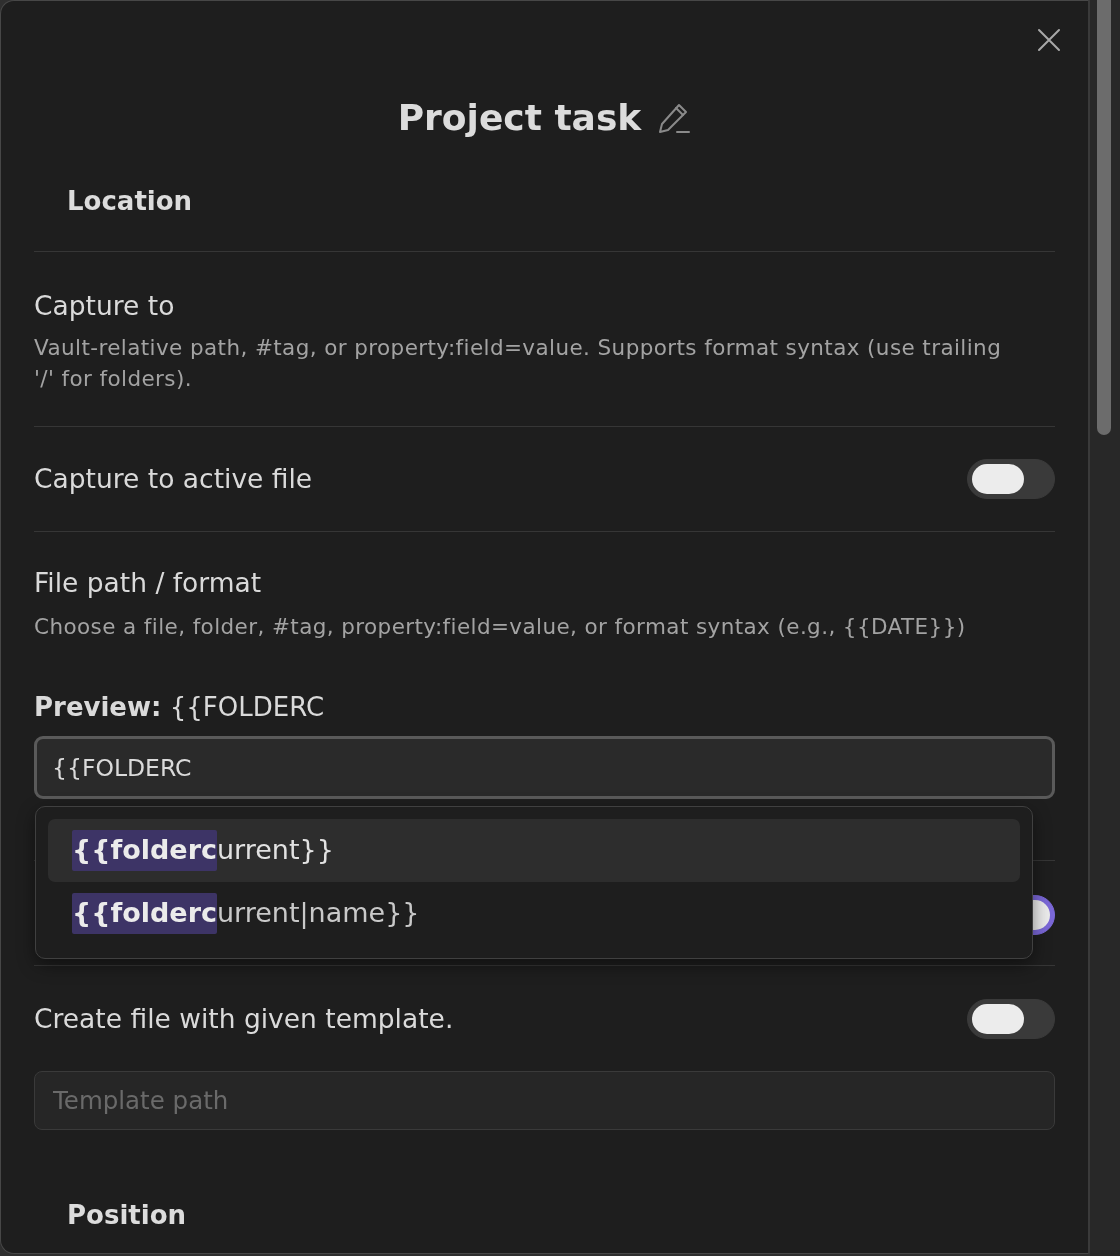 The height and width of the screenshot is (1256, 1120). Describe the element at coordinates (534, 913) in the screenshot. I see `suggestion-item: {{foldercurrent|name}}` at that location.